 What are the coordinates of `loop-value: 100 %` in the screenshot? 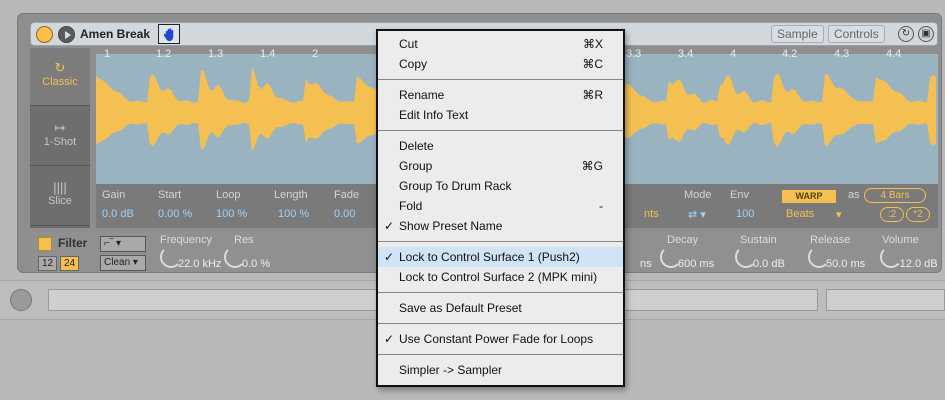 It's located at (231, 214).